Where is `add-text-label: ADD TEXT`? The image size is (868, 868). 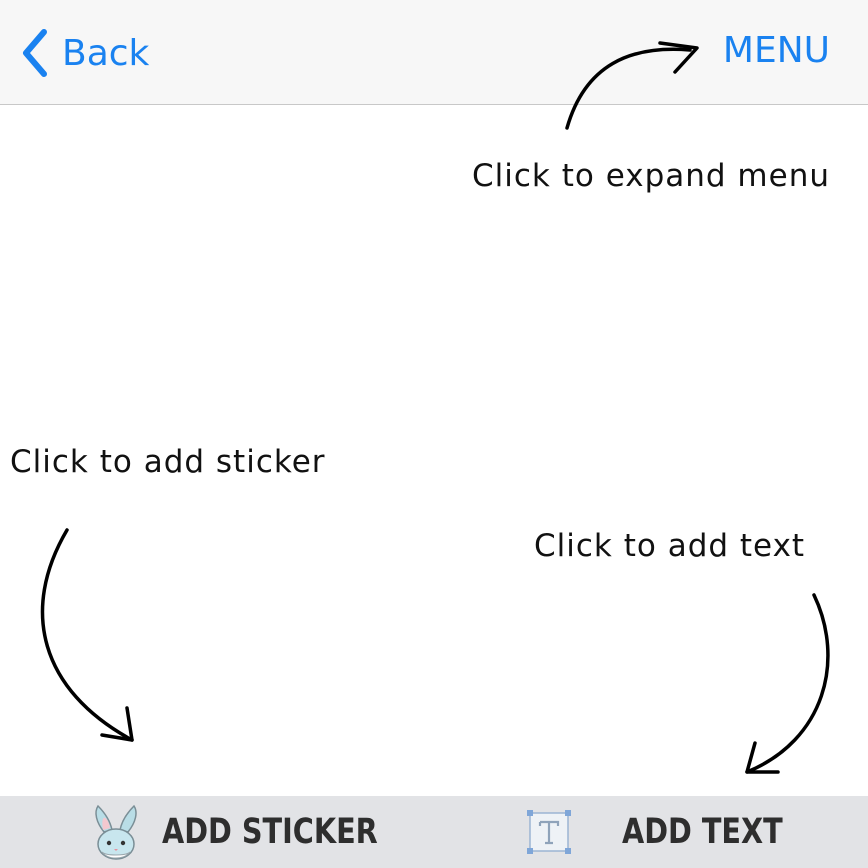 add-text-label: ADD TEXT is located at coordinates (702, 832).